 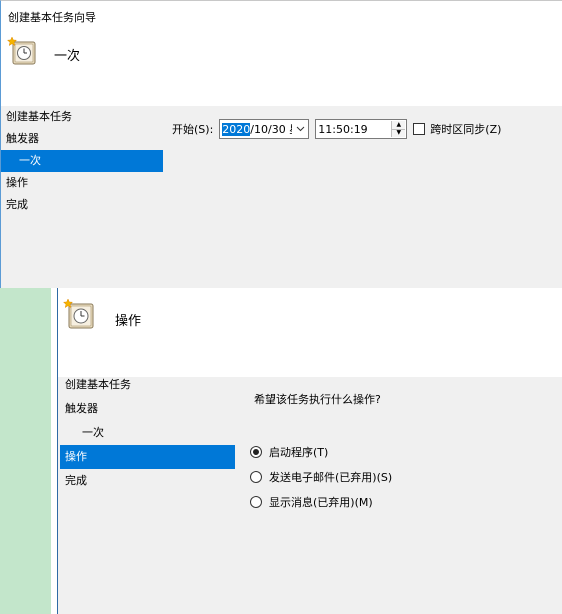 What do you see at coordinates (321, 502) in the screenshot?
I see `radio-label: 显示消息(已弃用)(M)` at bounding box center [321, 502].